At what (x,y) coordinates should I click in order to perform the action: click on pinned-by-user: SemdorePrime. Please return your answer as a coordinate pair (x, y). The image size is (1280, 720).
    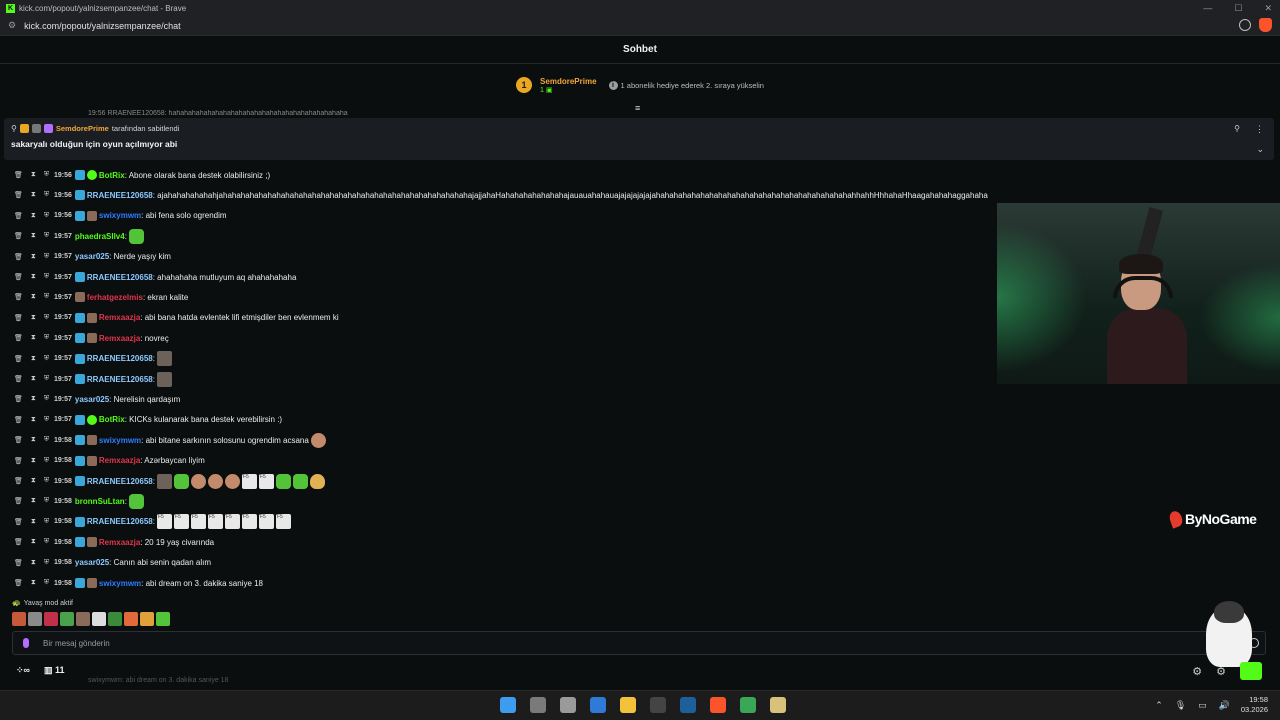
    Looking at the image, I should click on (82, 128).